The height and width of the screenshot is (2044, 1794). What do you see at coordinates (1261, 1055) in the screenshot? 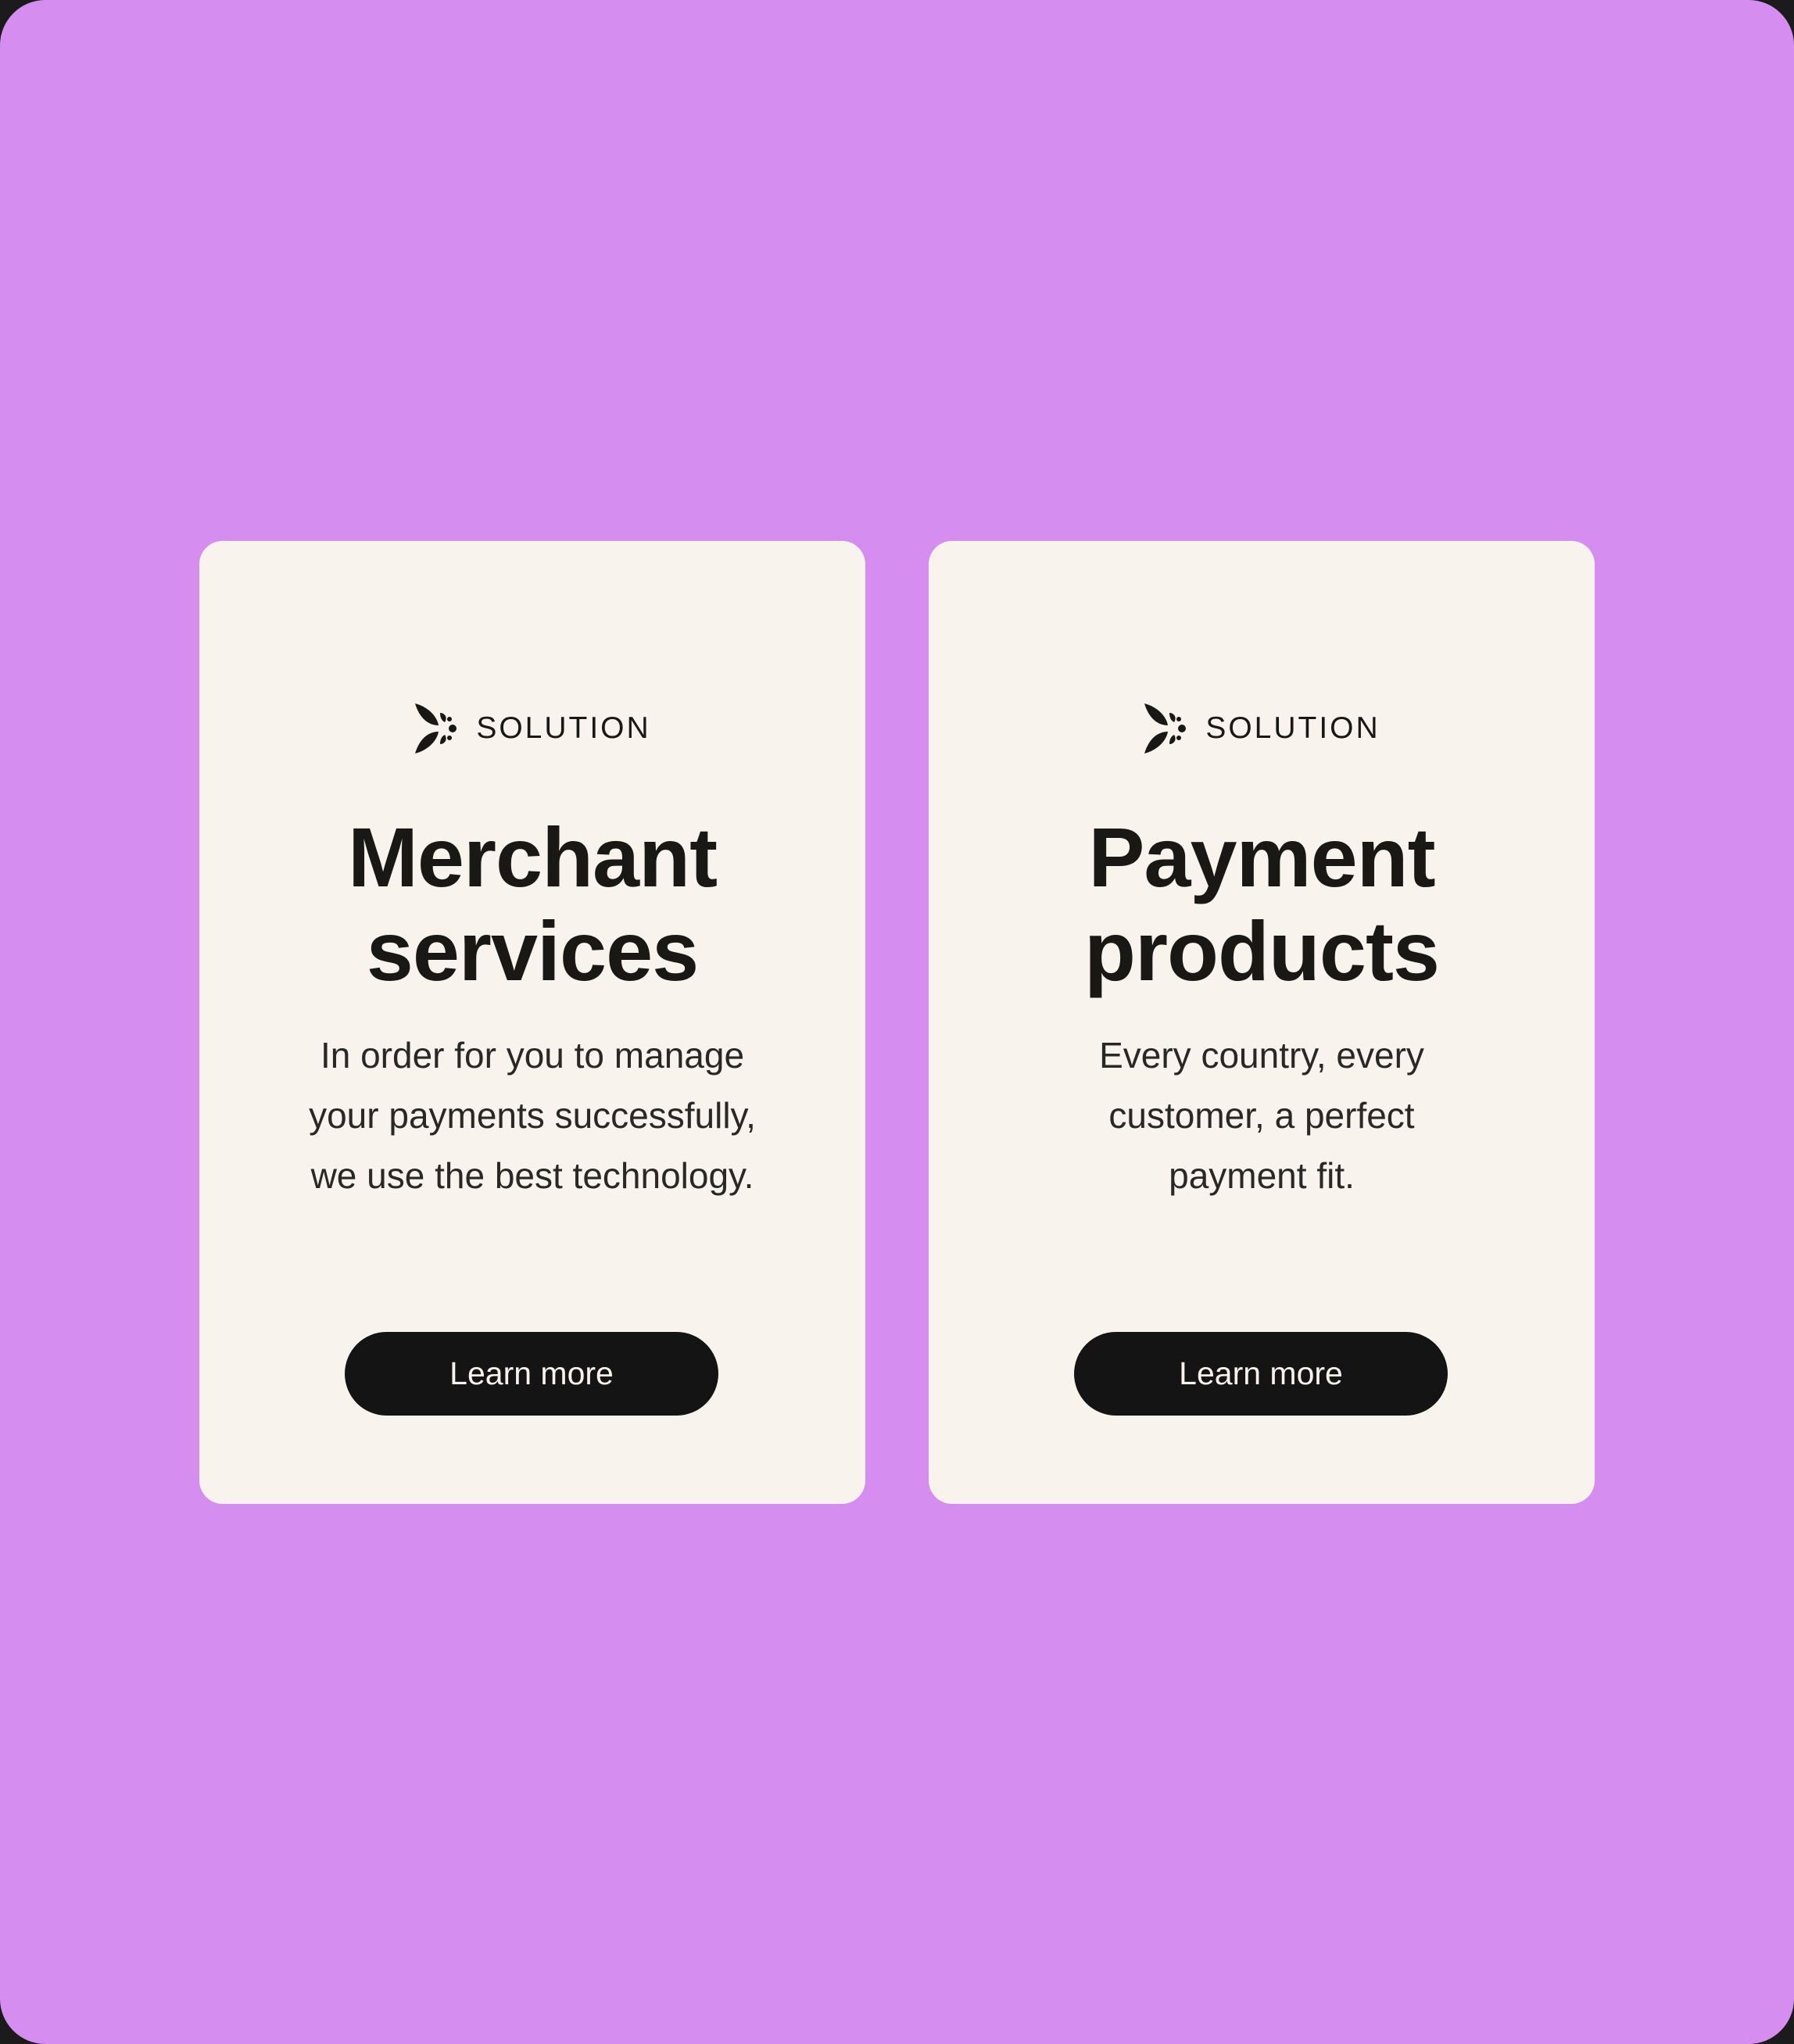
I see `card-description-line: Every country, every` at bounding box center [1261, 1055].